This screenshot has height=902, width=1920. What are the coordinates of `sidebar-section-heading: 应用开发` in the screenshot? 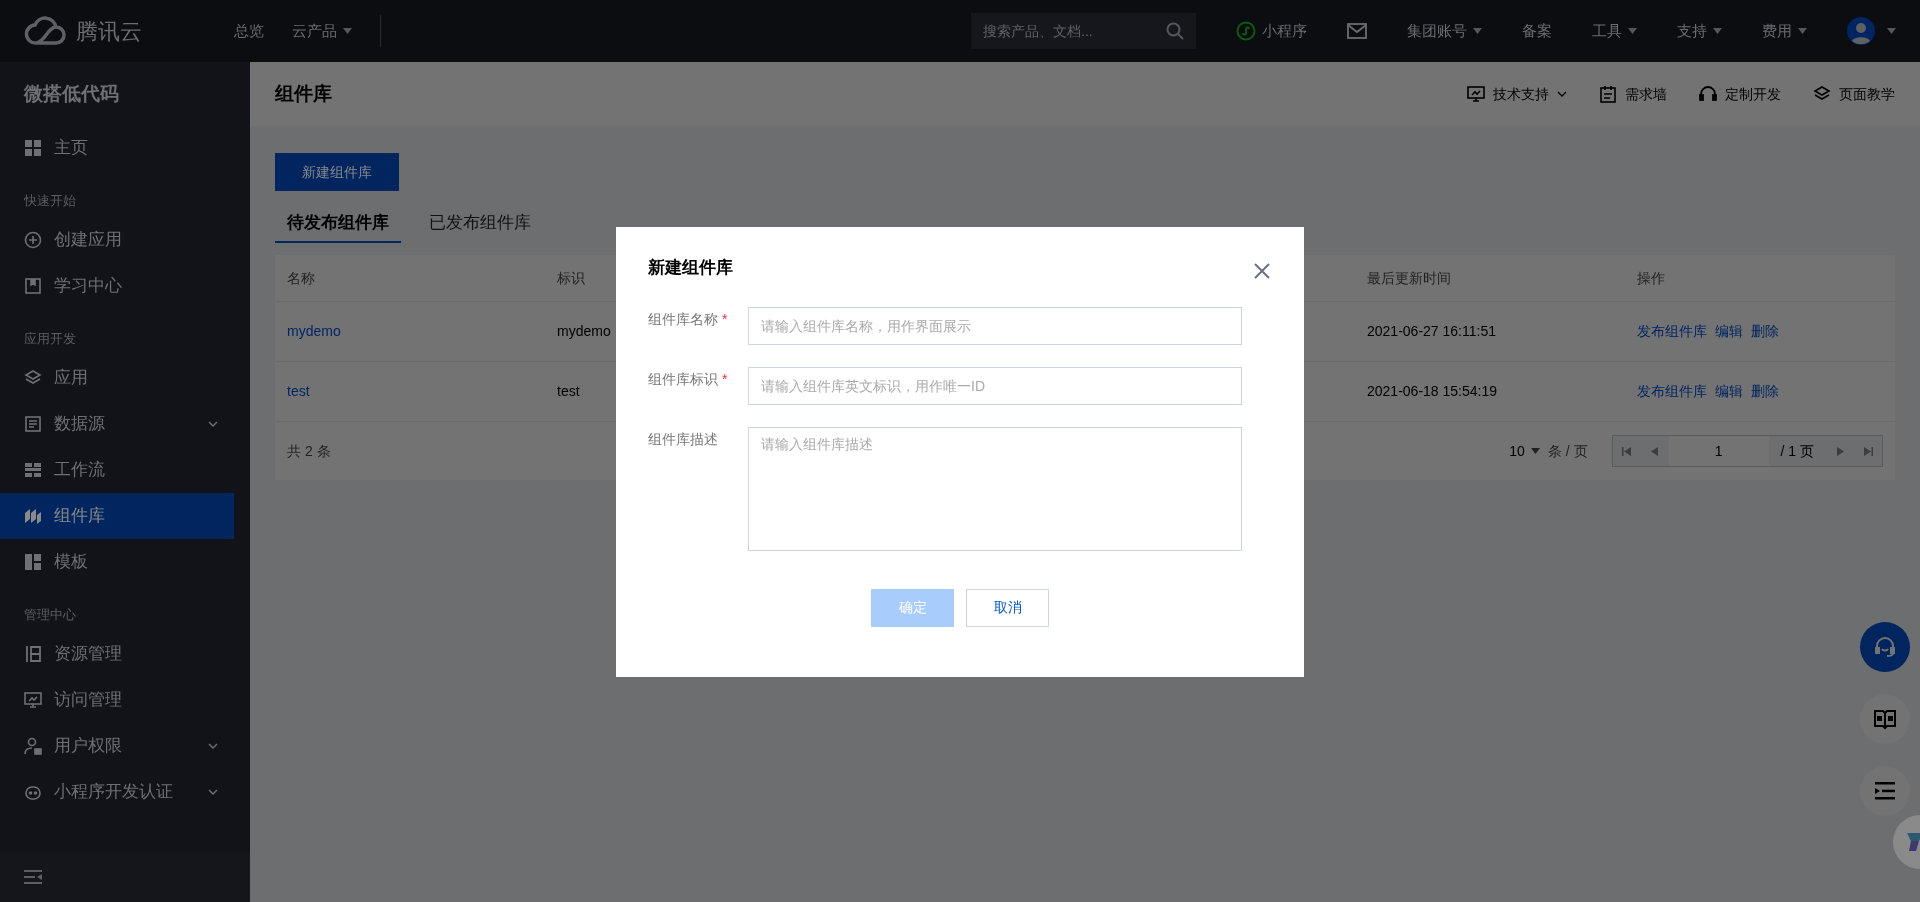 It's located at (50, 339).